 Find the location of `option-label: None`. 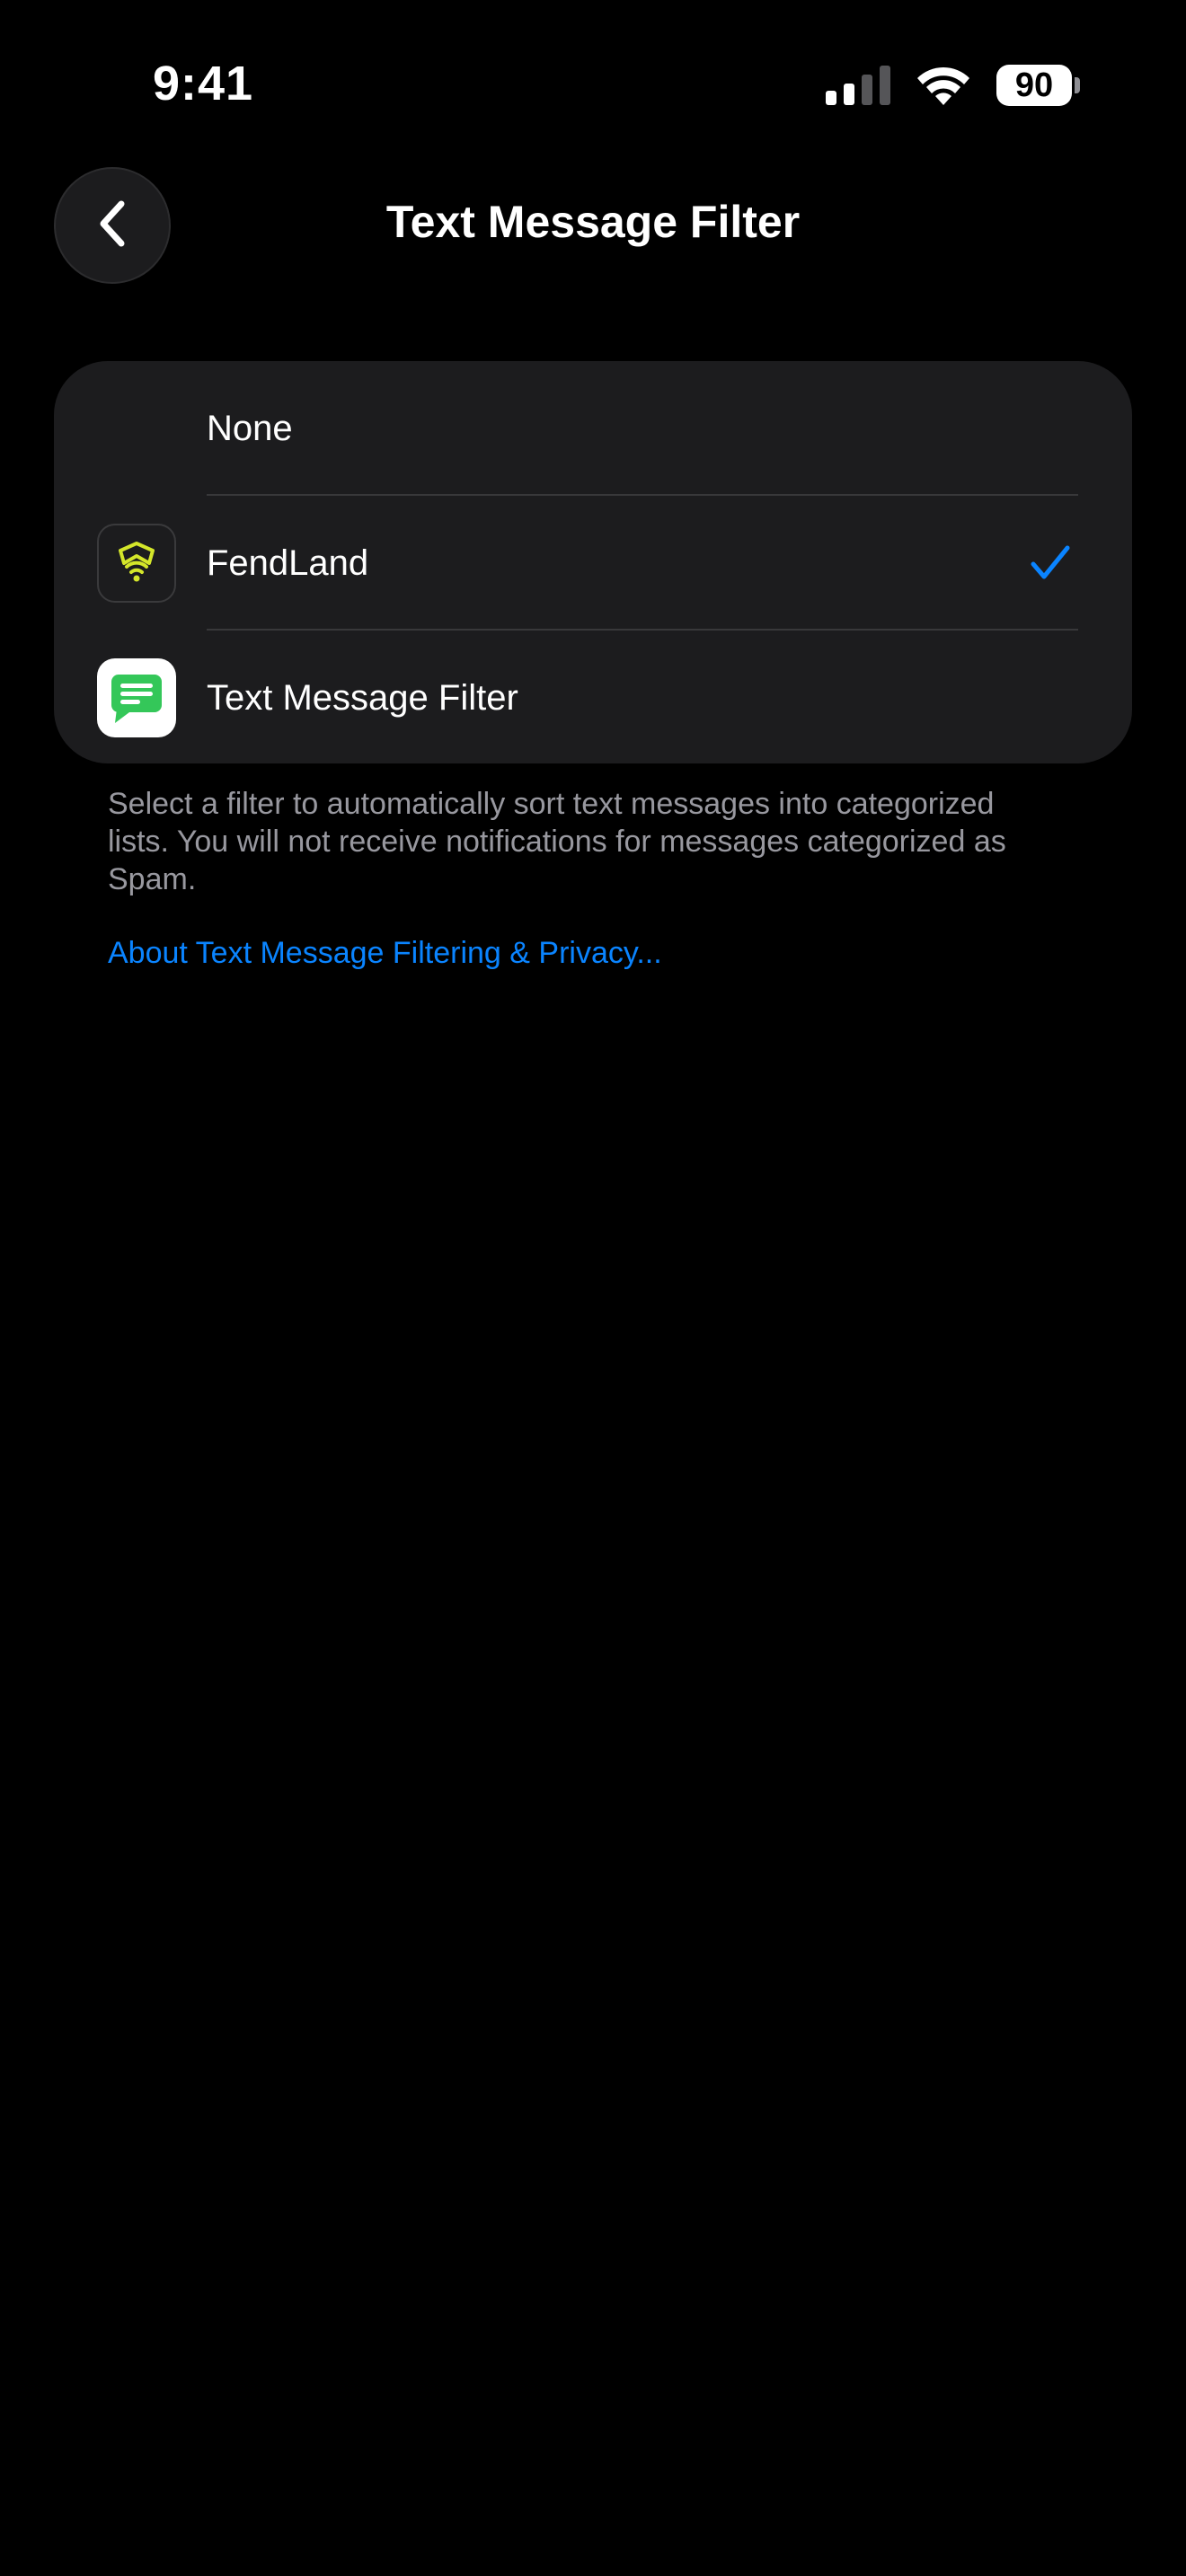

option-label: None is located at coordinates (250, 428).